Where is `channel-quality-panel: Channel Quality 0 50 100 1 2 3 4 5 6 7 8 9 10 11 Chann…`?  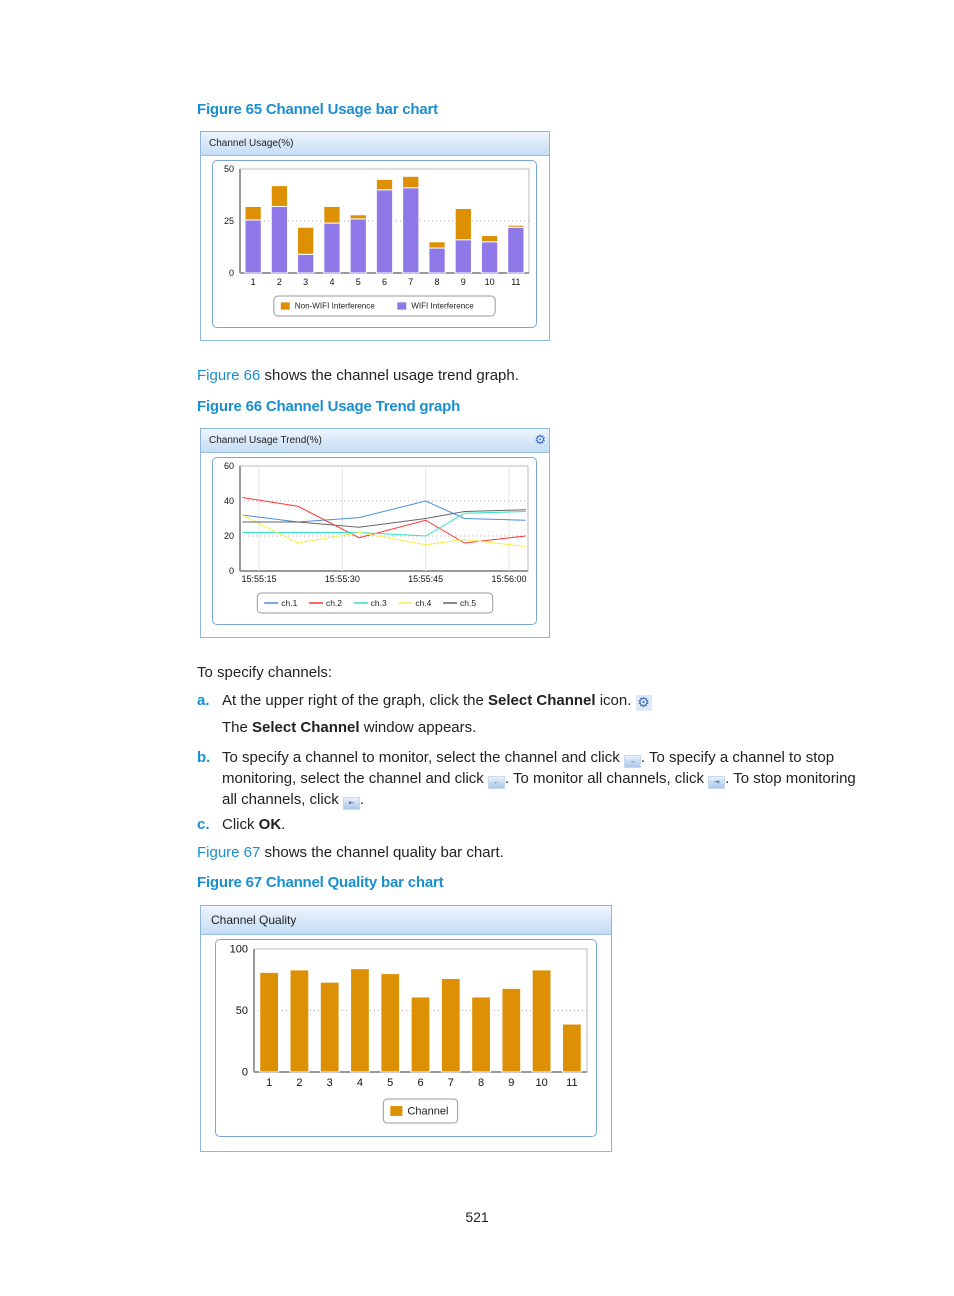 channel-quality-panel: Channel Quality 0 50 100 1 2 3 4 5 6 7 8 9 10 11 Chann… is located at coordinates (406, 1028).